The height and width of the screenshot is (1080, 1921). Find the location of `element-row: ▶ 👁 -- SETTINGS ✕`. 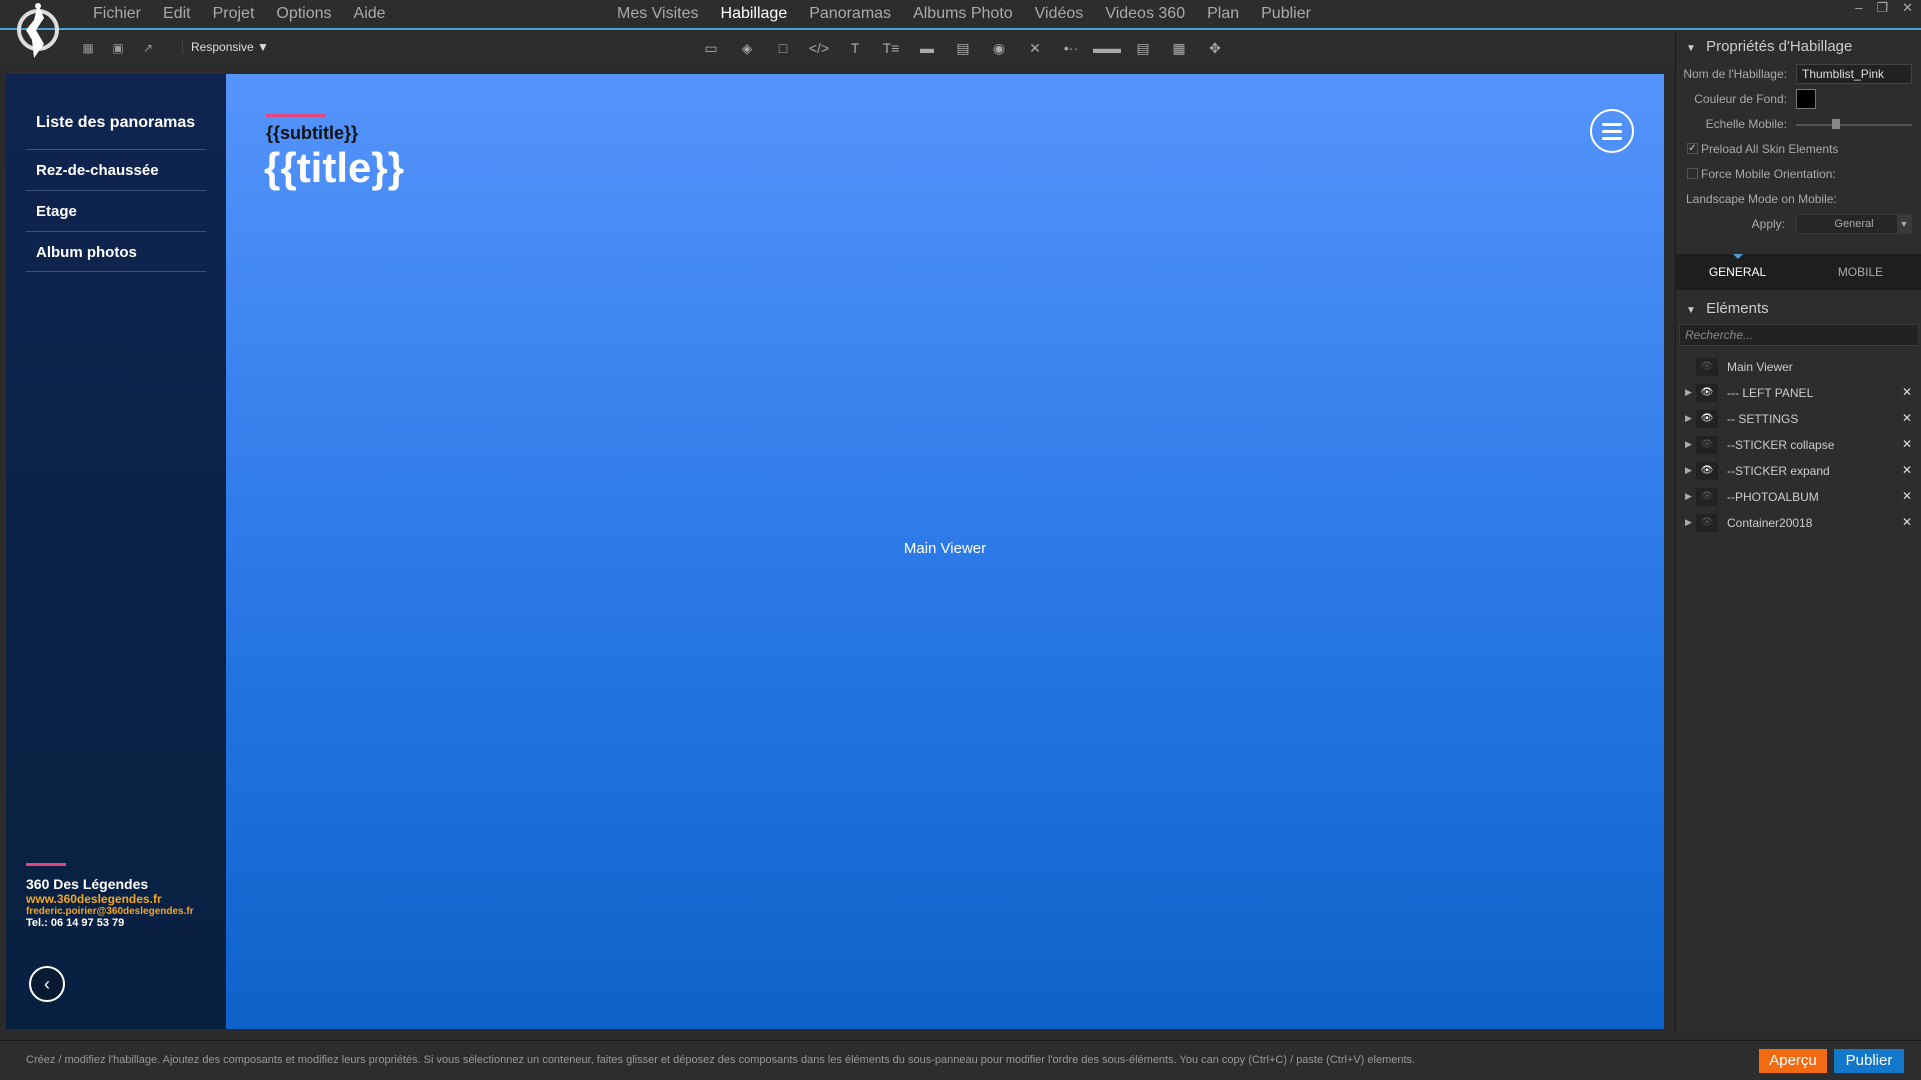

element-row: ▶ 👁 -- SETTINGS ✕ is located at coordinates (1798, 419).